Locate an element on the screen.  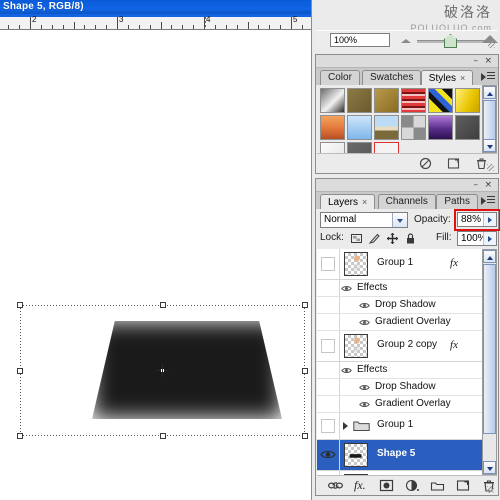
swatch-noise-gray is located at coordinates (413, 127).